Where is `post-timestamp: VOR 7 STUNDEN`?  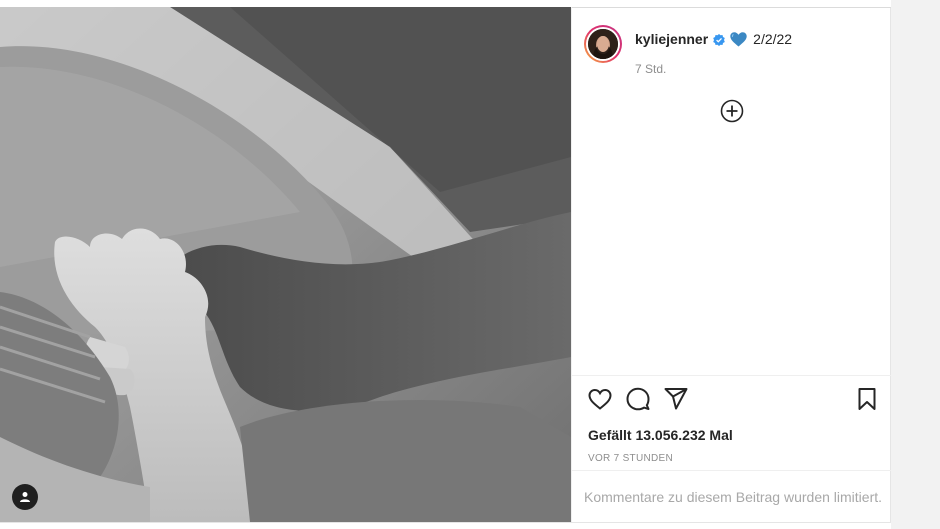 post-timestamp: VOR 7 STUNDEN is located at coordinates (630, 458).